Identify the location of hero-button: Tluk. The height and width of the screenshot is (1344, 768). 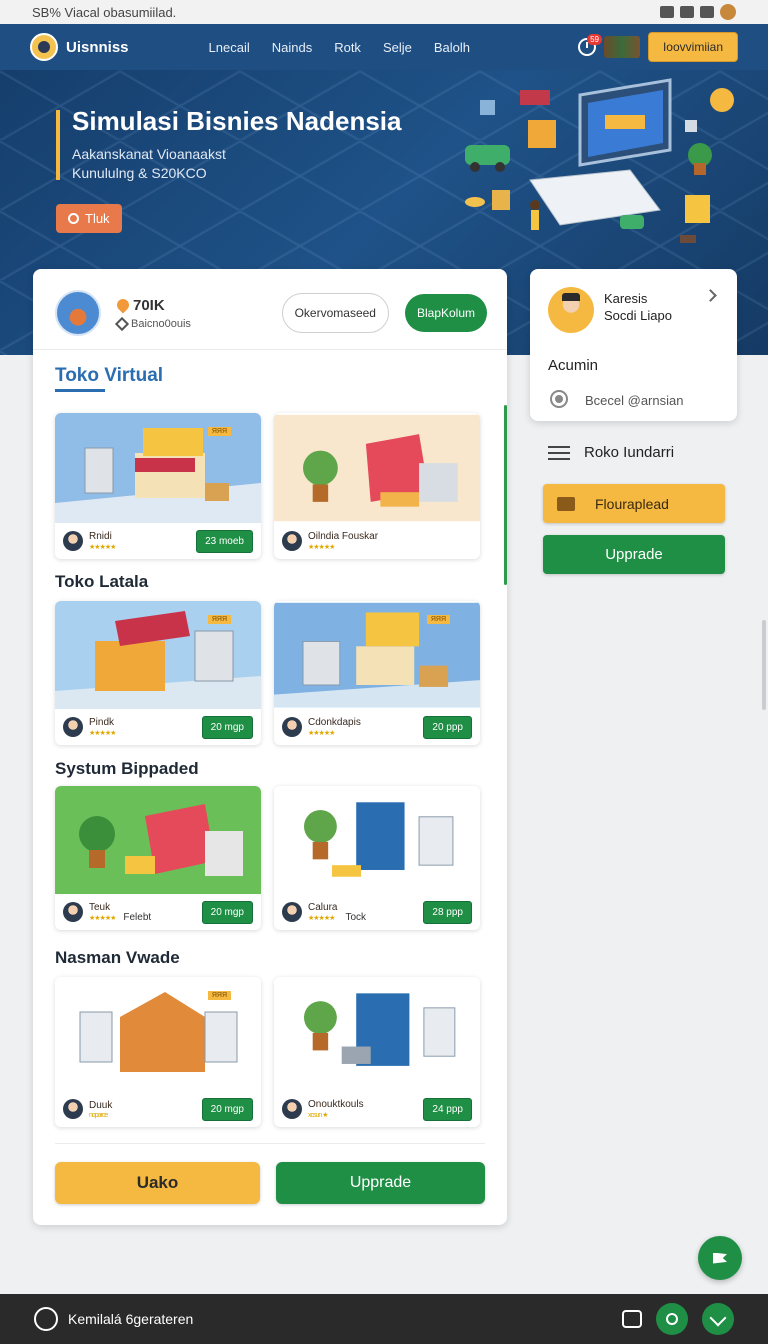
(89, 218).